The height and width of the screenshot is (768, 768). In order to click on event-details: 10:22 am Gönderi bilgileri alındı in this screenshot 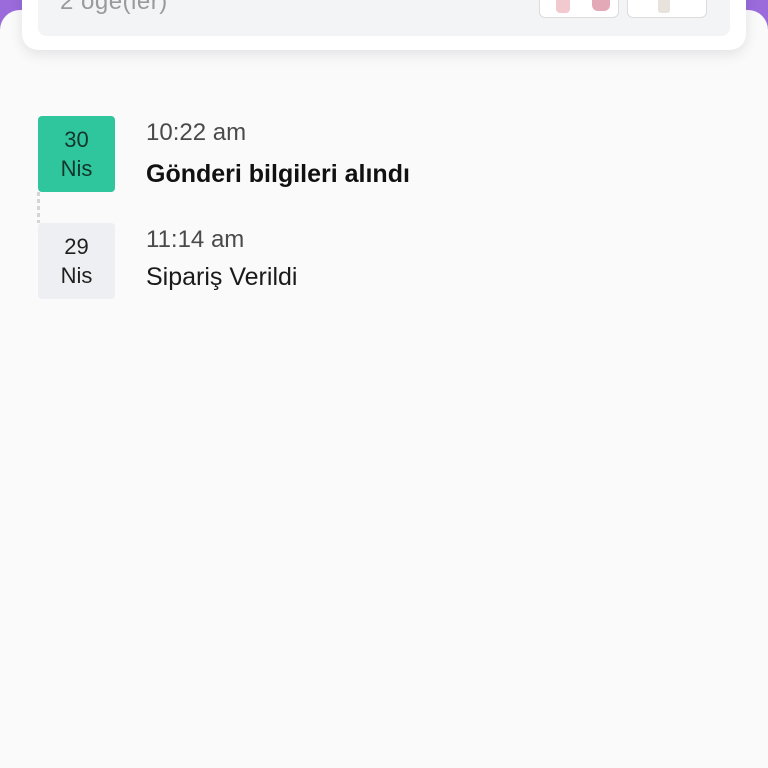, I will do `click(278, 154)`.